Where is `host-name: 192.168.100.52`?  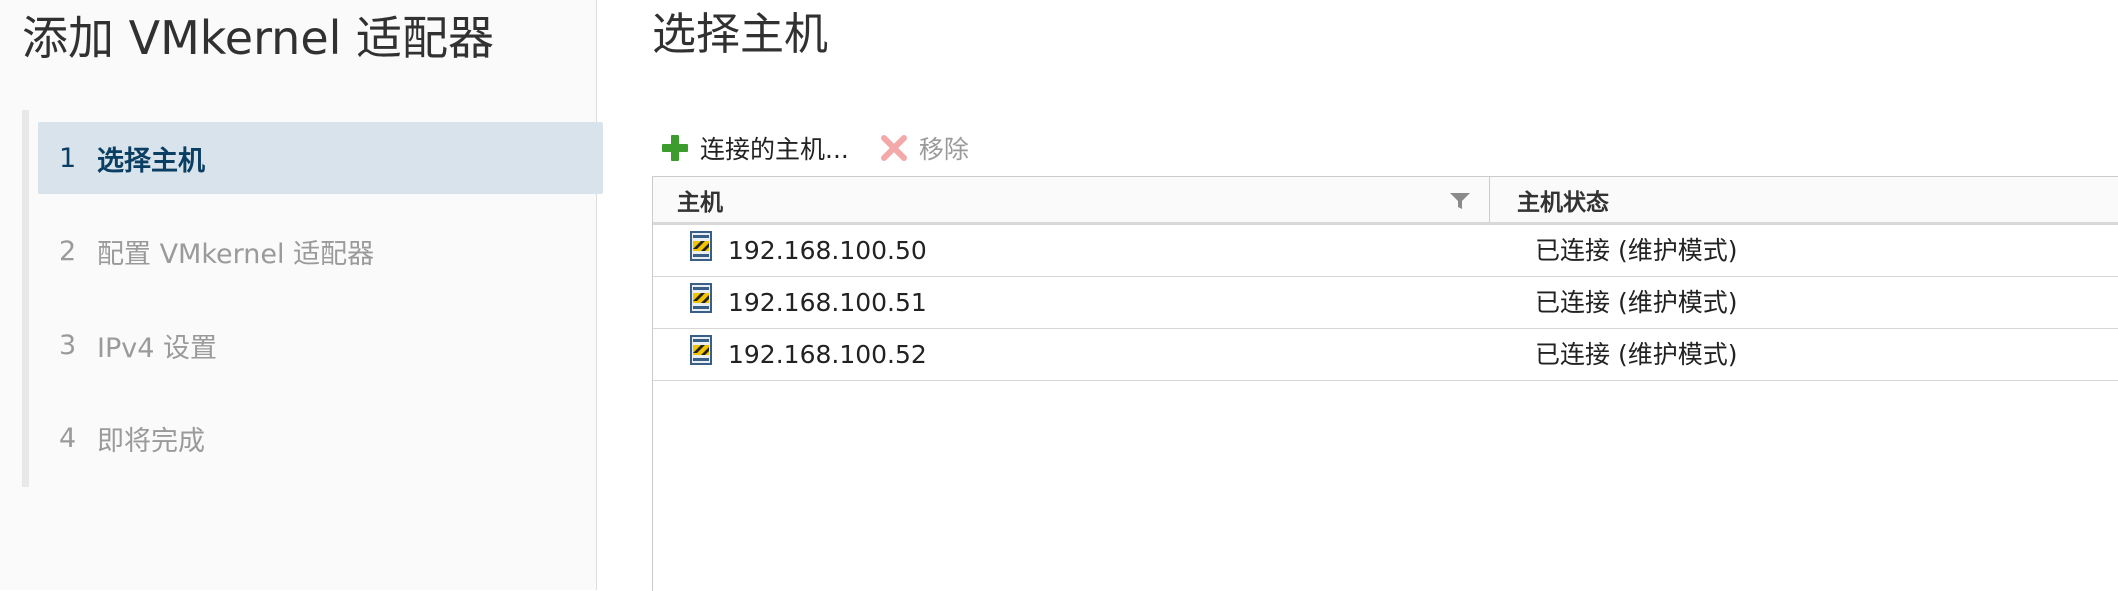 host-name: 192.168.100.52 is located at coordinates (827, 354).